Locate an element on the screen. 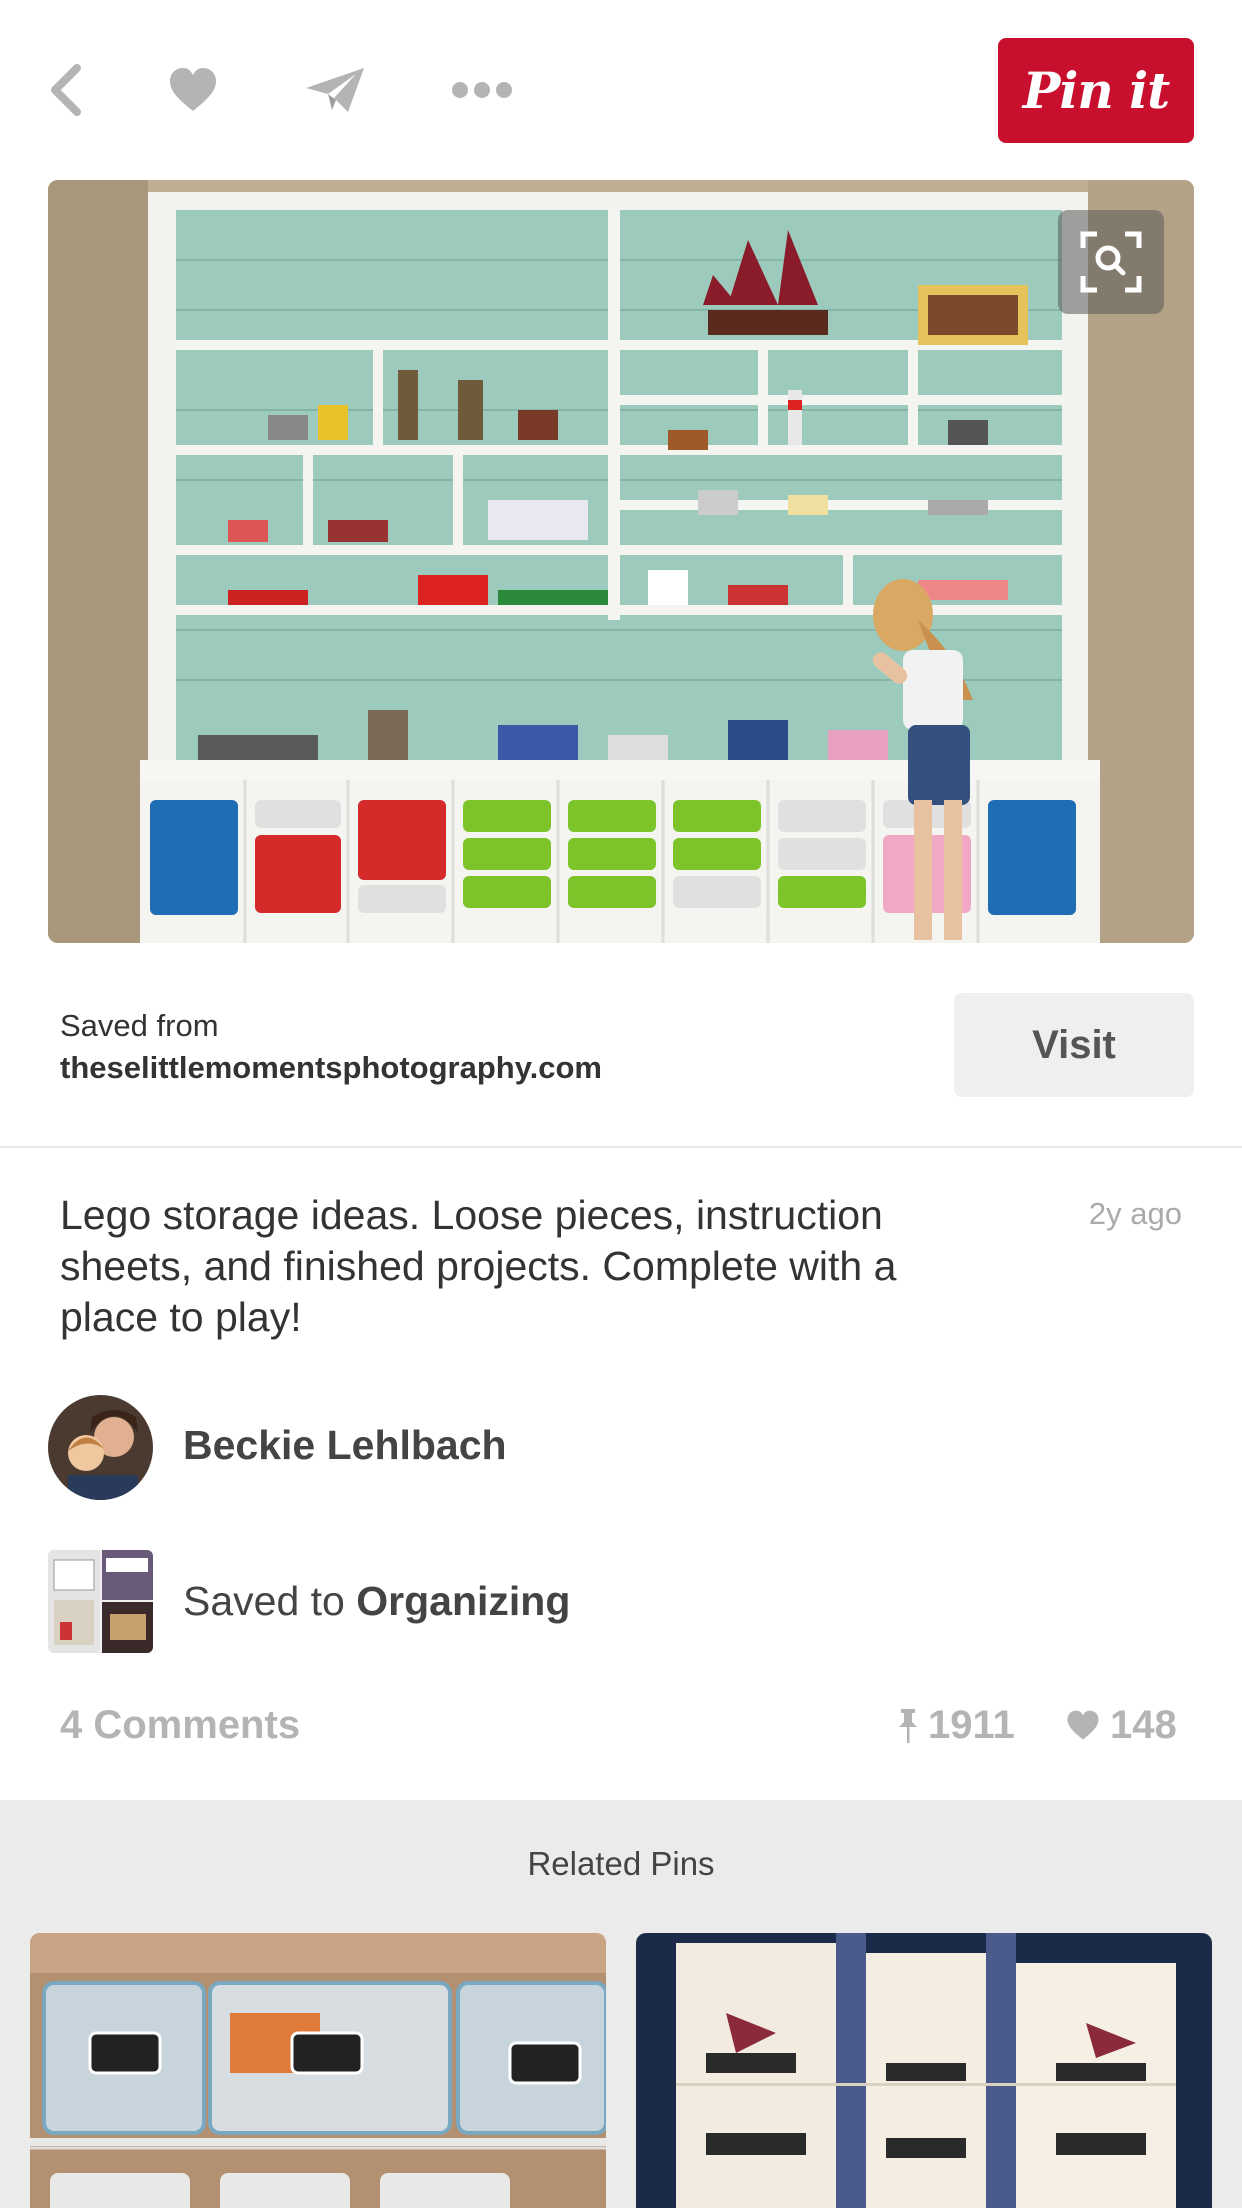 This screenshot has width=1242, height=2208. related-pins-title: Related Pins is located at coordinates (621, 1863).